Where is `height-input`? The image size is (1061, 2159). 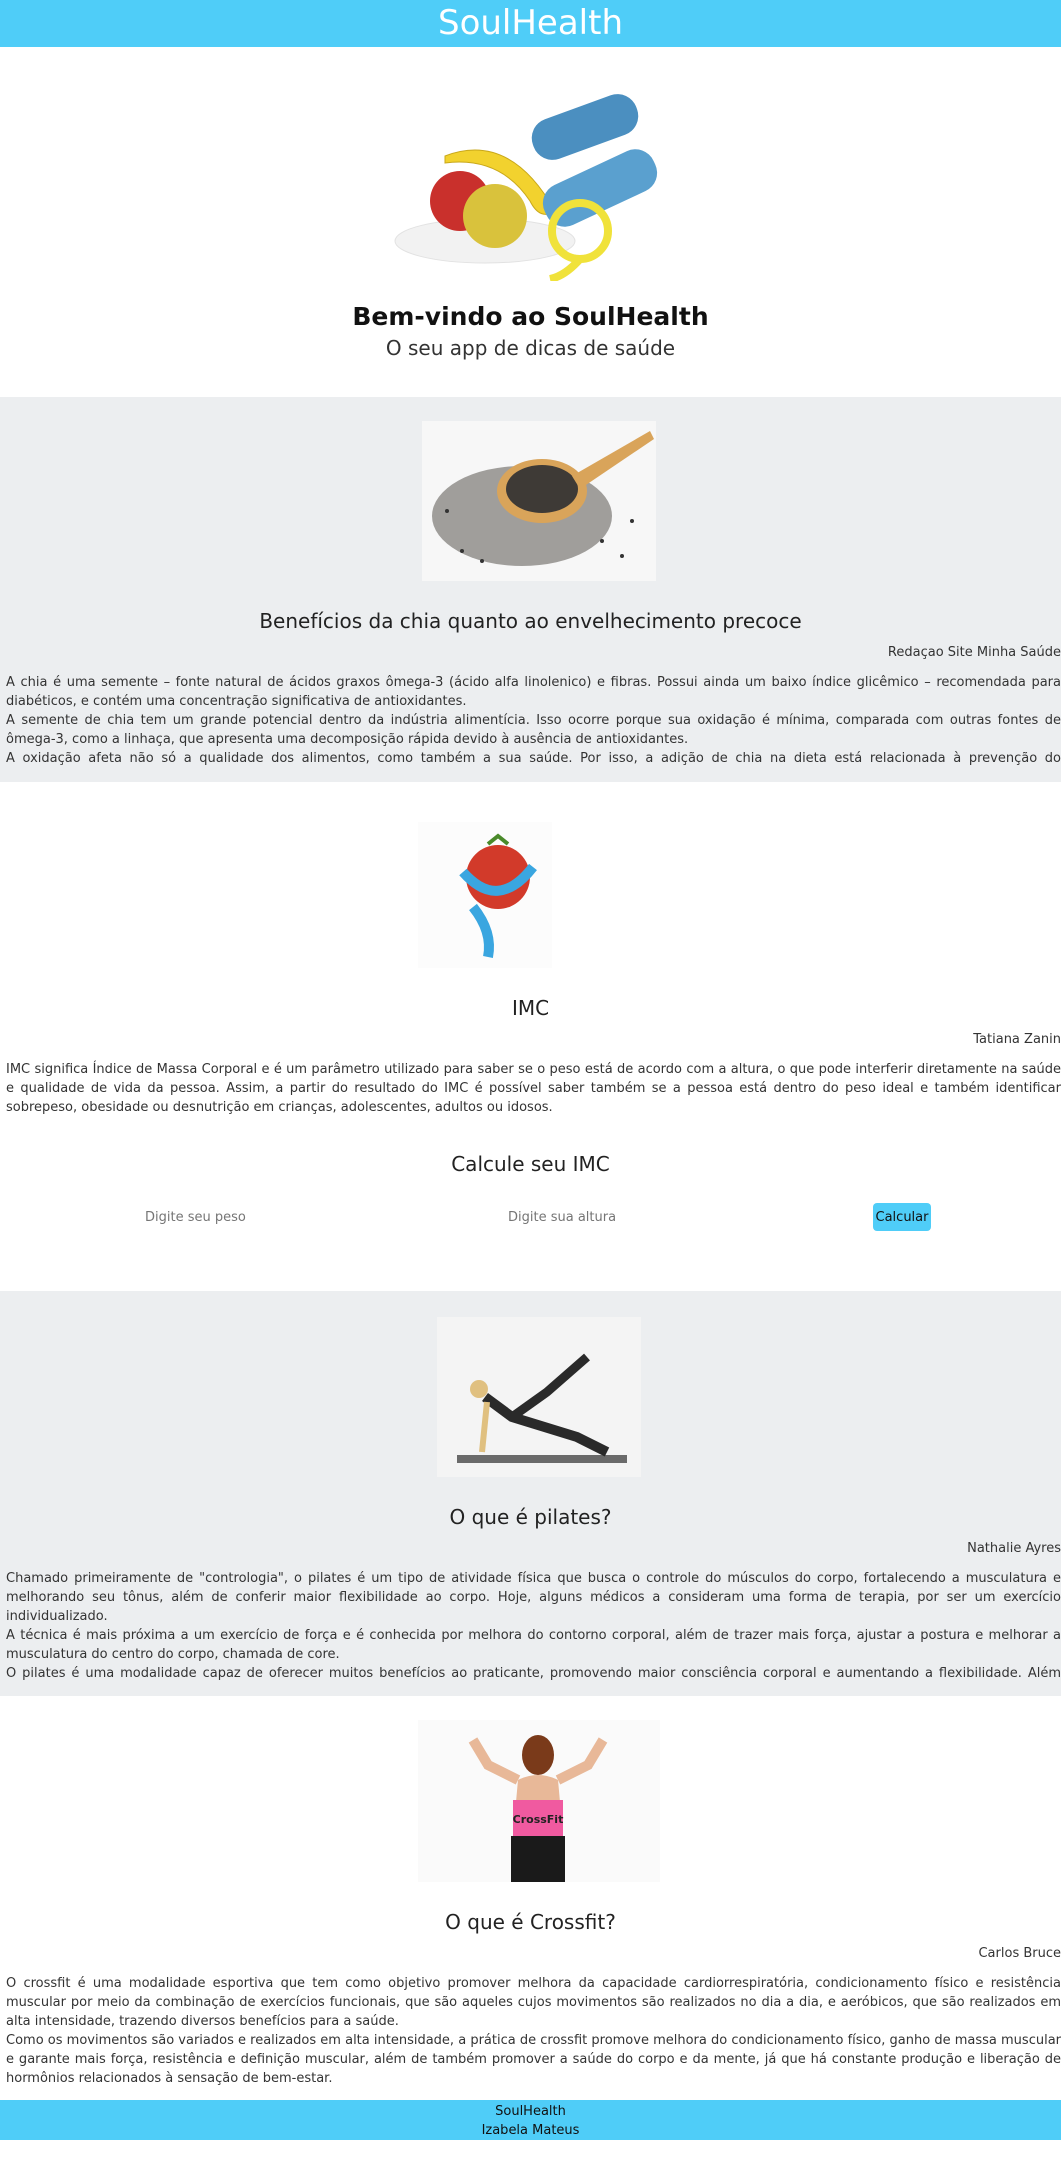
height-input is located at coordinates (618, 1217).